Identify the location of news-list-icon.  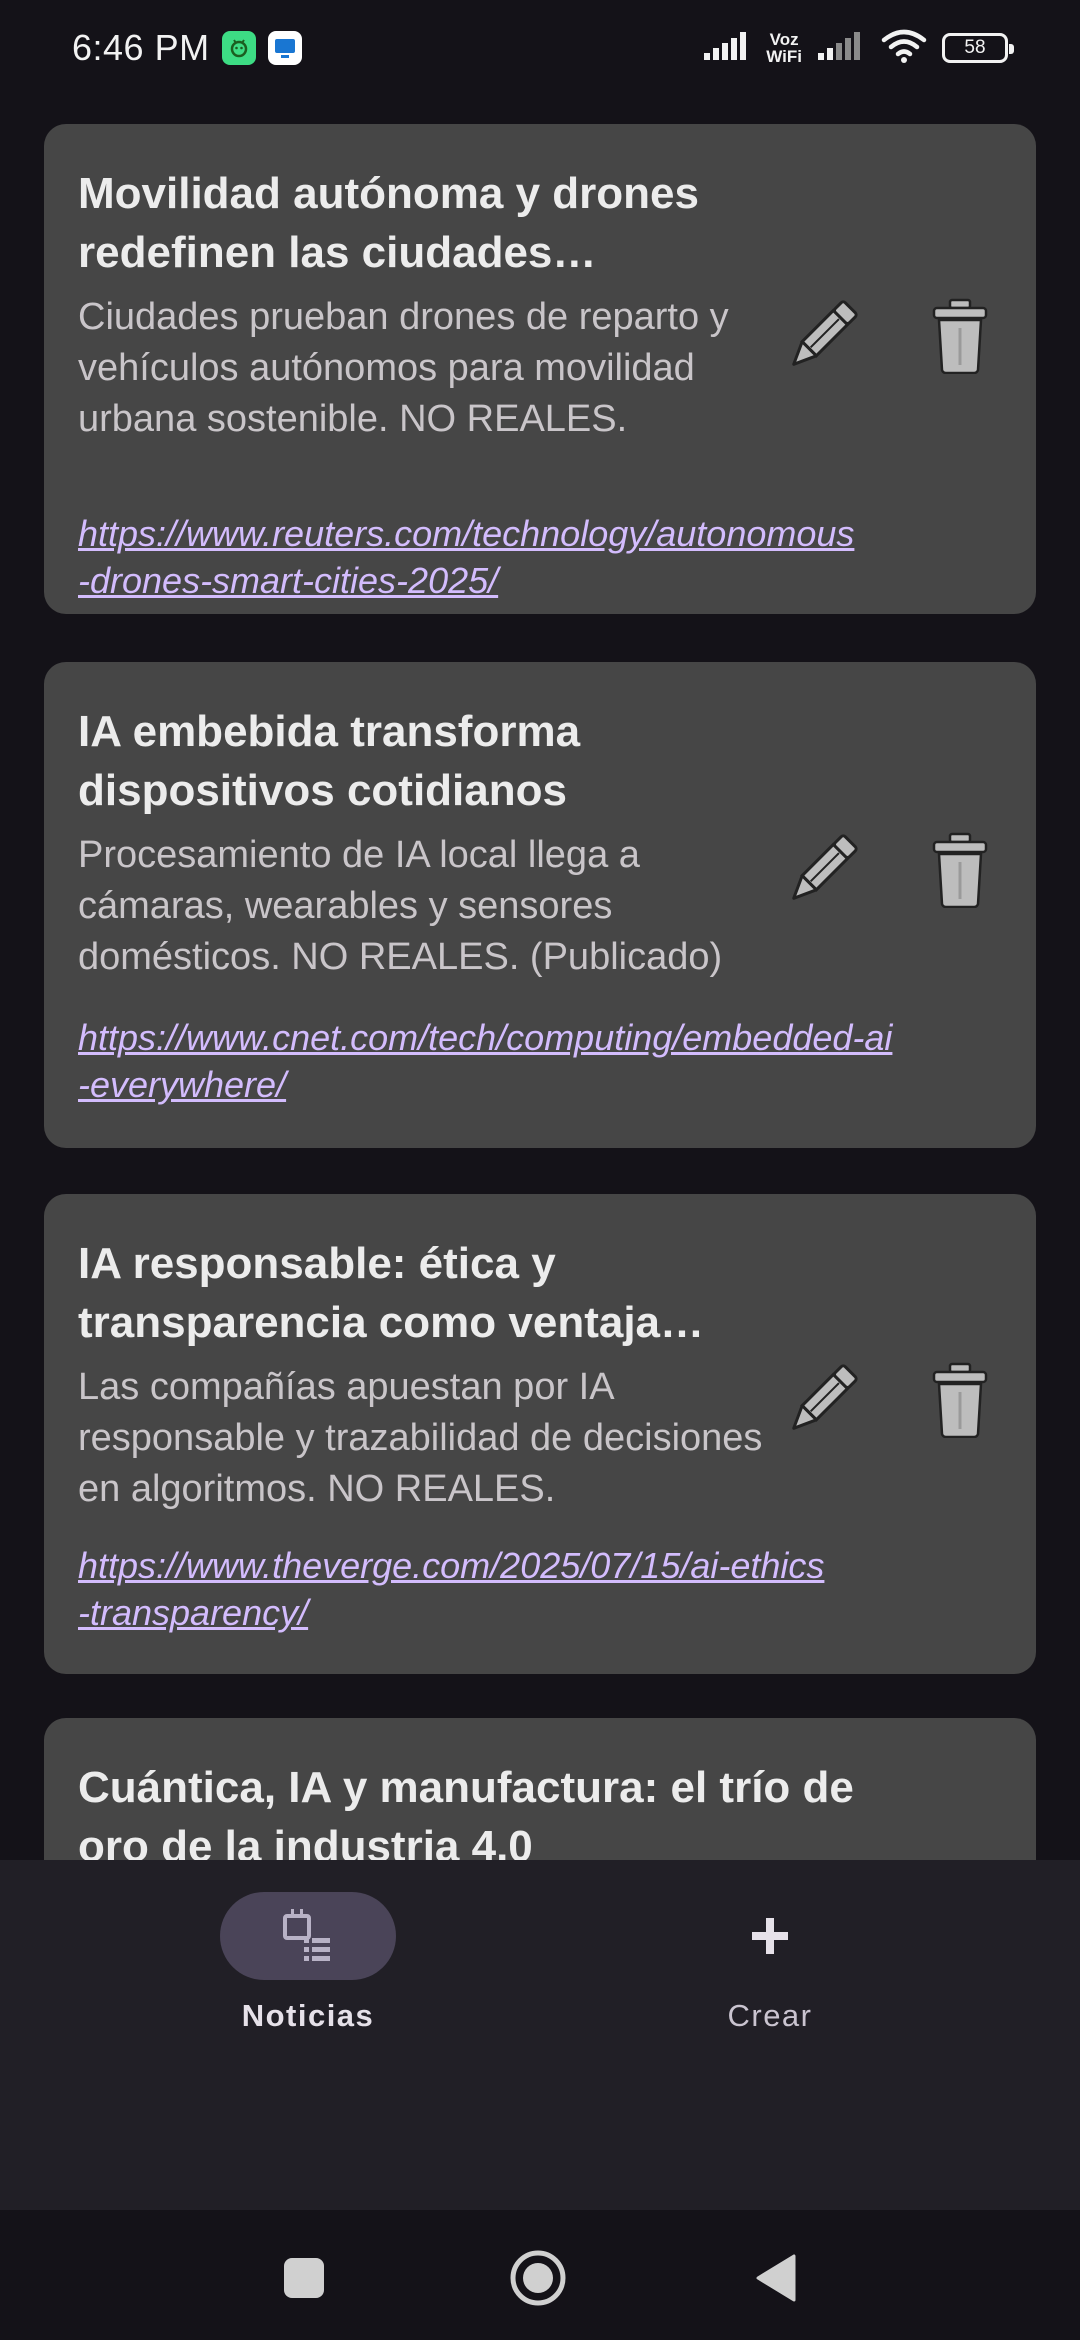
(306, 1935).